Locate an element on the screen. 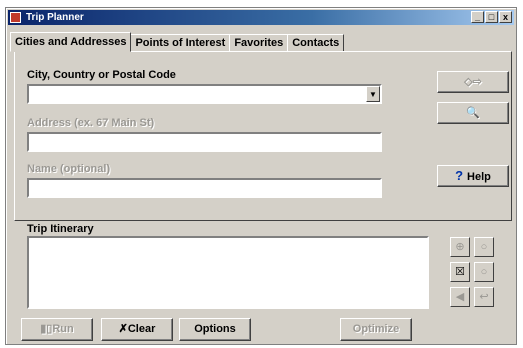  window-title: Trip Planner is located at coordinates (55, 17).